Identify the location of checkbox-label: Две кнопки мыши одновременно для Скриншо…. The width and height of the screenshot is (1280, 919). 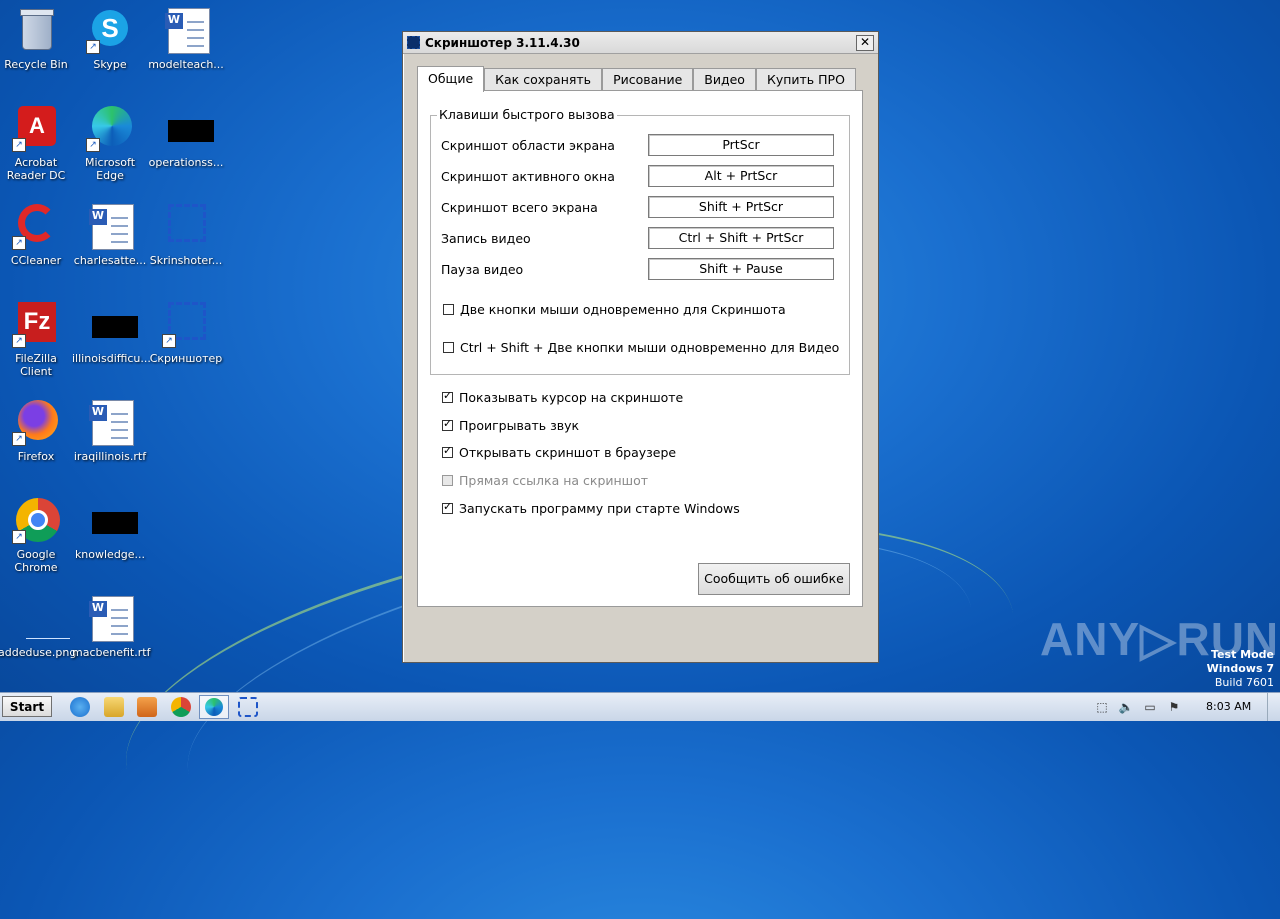
(623, 309).